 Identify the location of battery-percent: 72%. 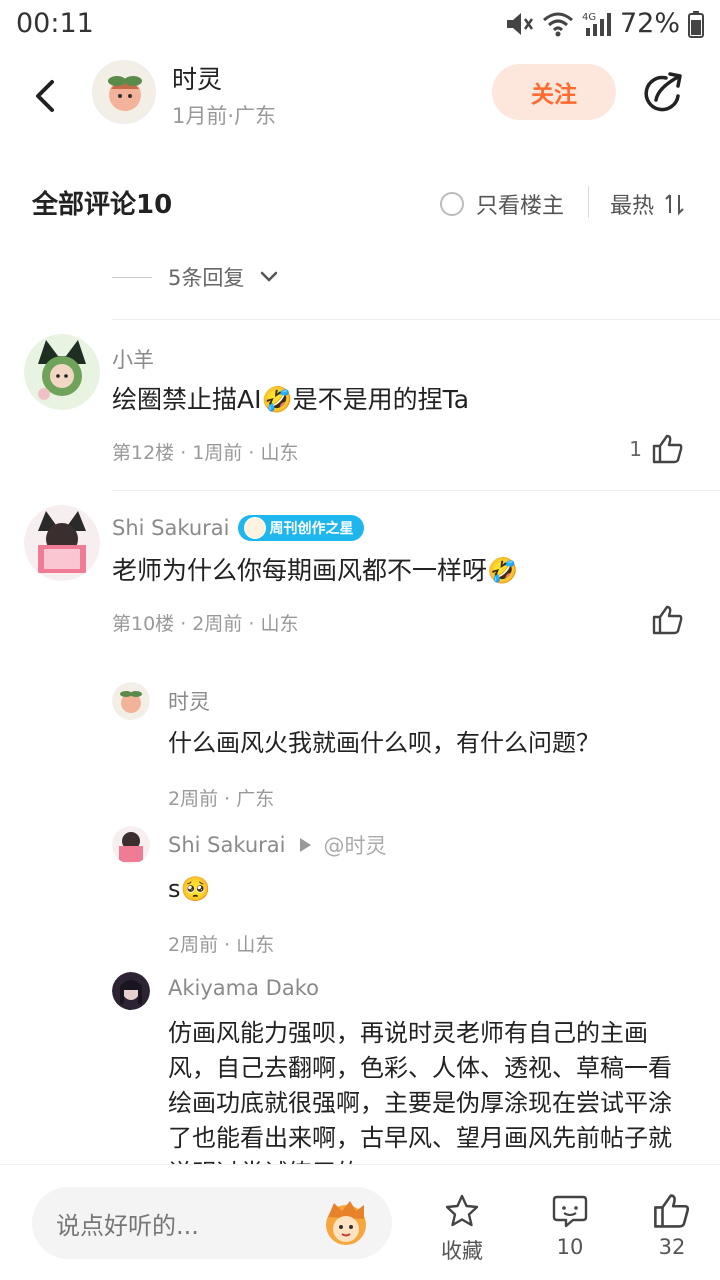
(649, 23).